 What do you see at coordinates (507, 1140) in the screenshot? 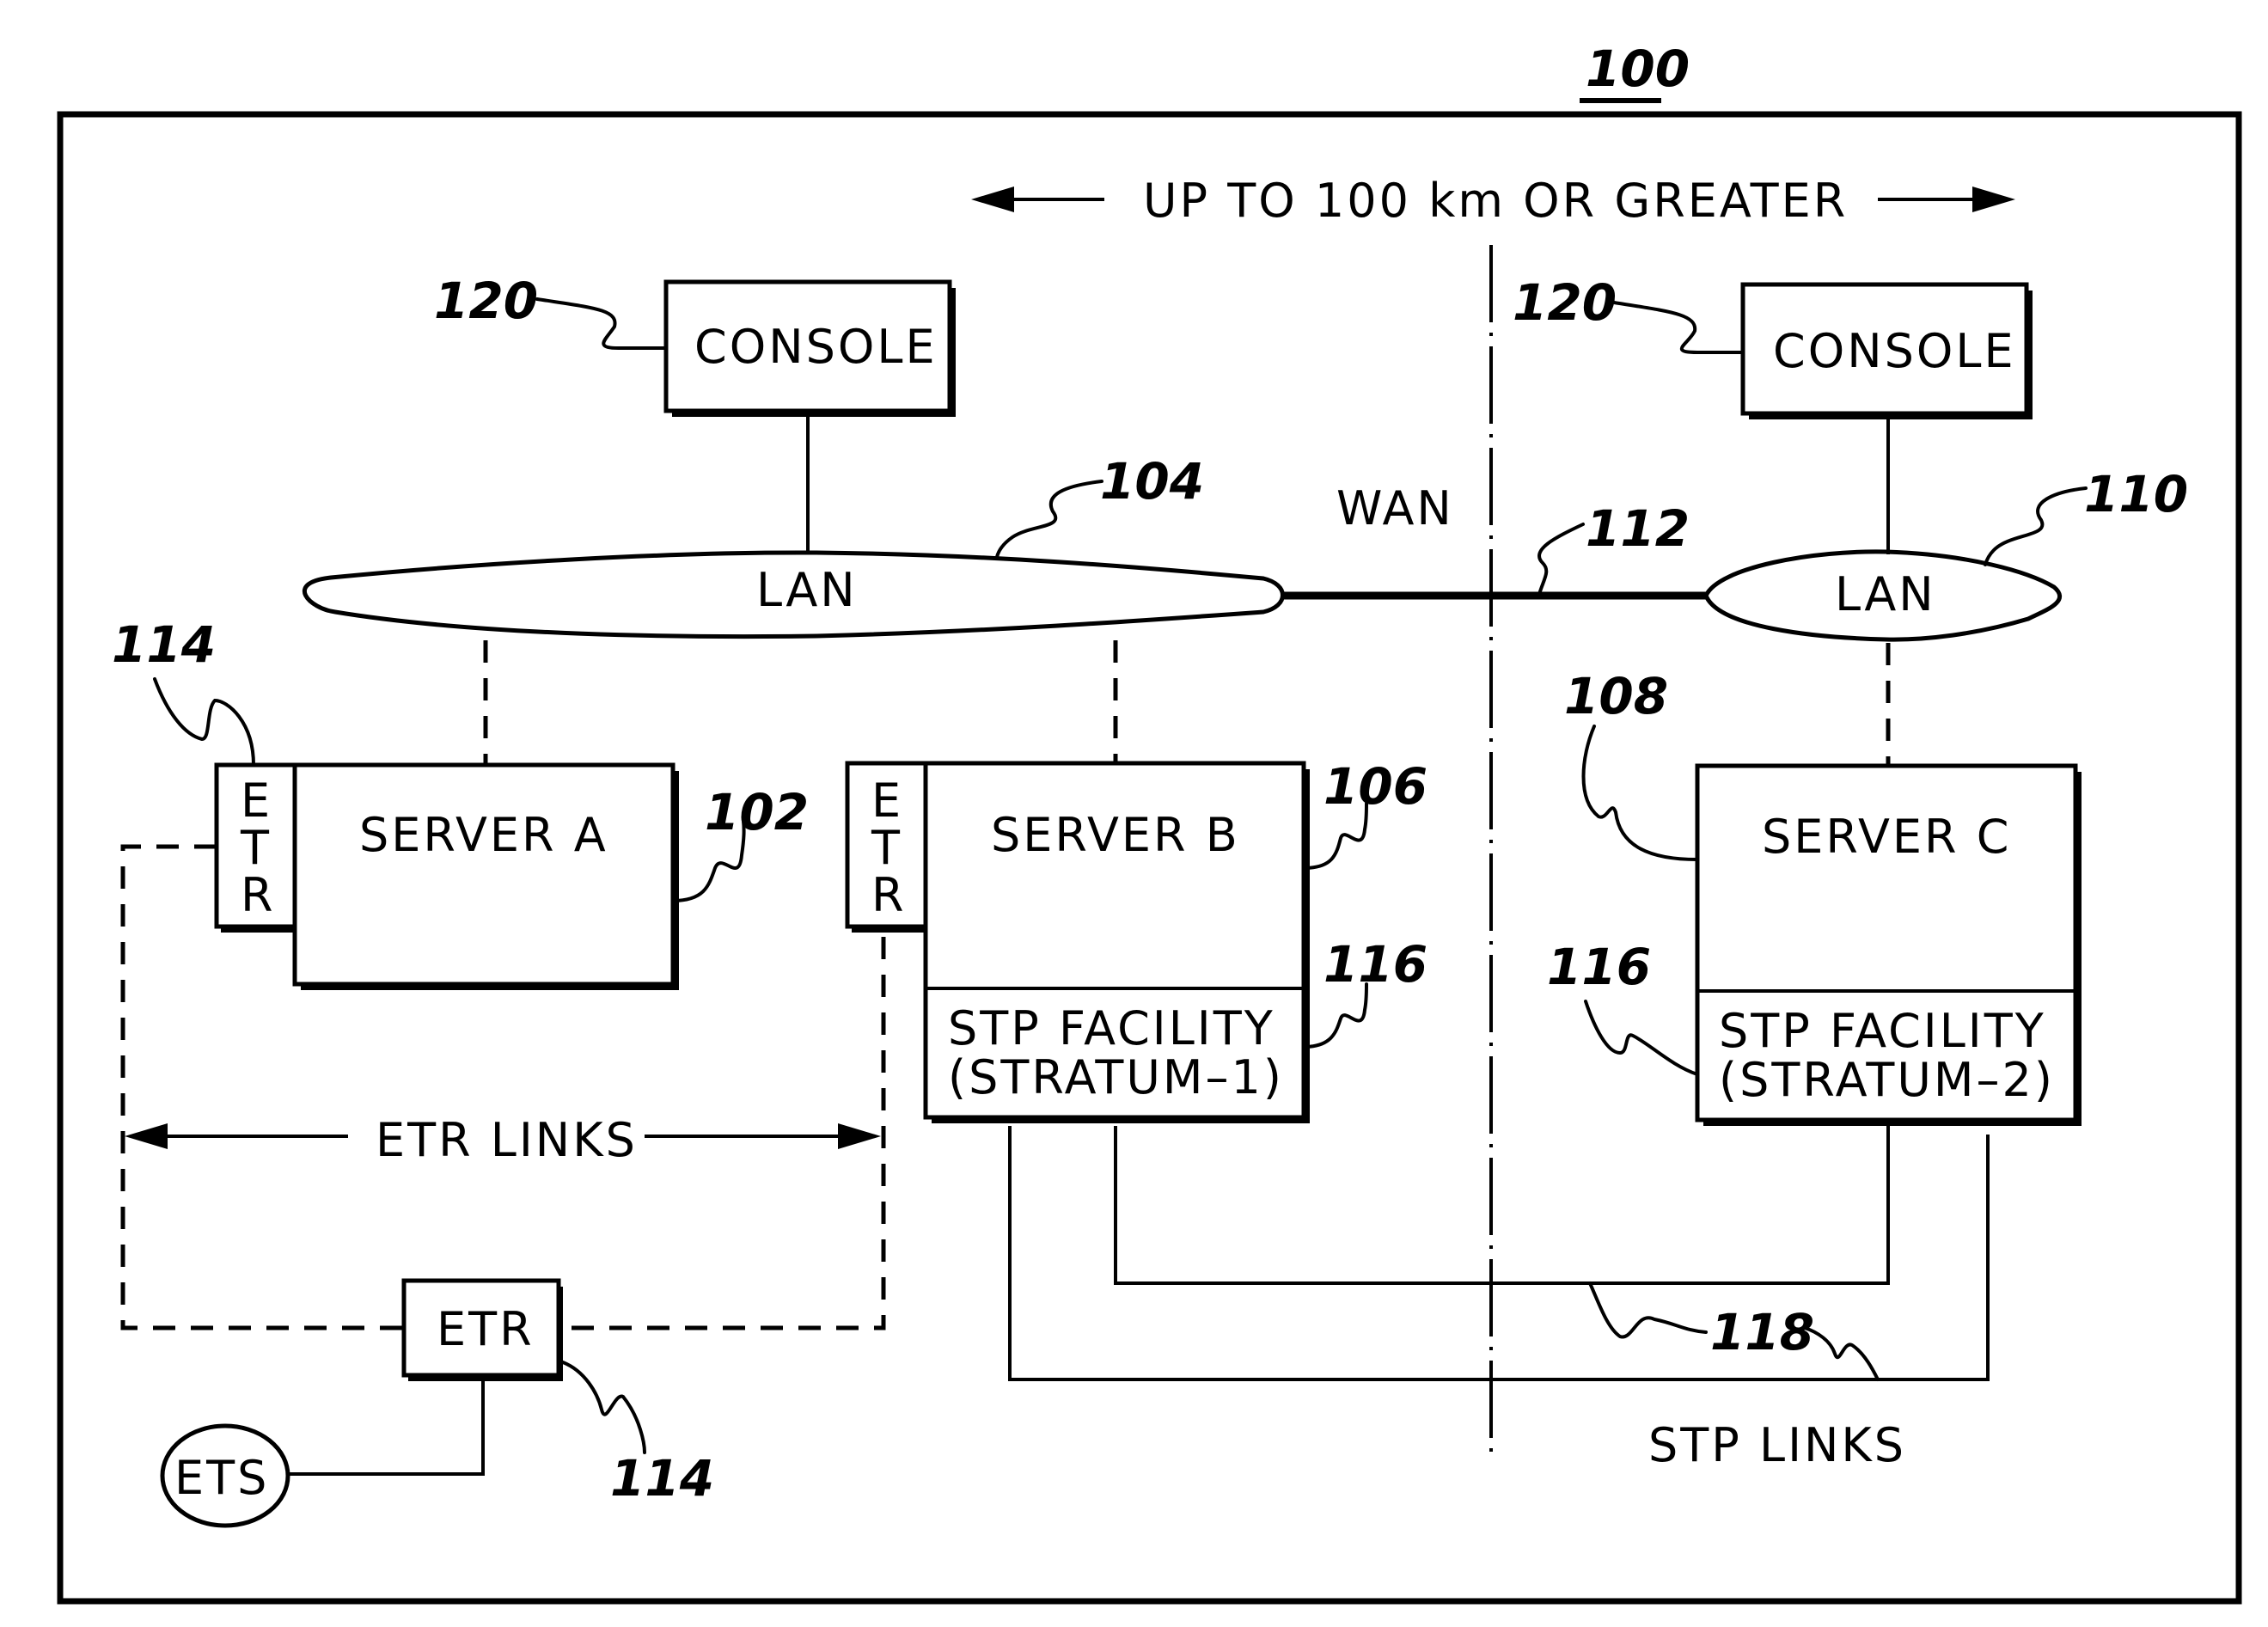
I see `etr-links-label: ETR LINKS` at bounding box center [507, 1140].